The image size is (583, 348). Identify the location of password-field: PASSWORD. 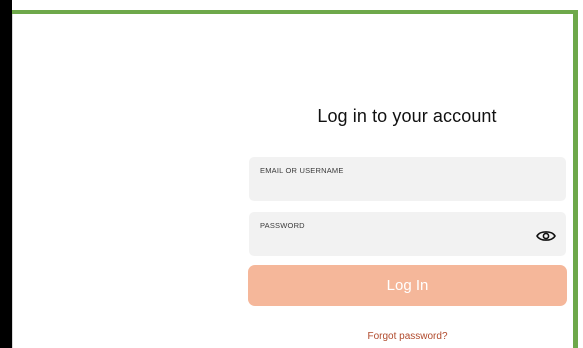
(407, 234).